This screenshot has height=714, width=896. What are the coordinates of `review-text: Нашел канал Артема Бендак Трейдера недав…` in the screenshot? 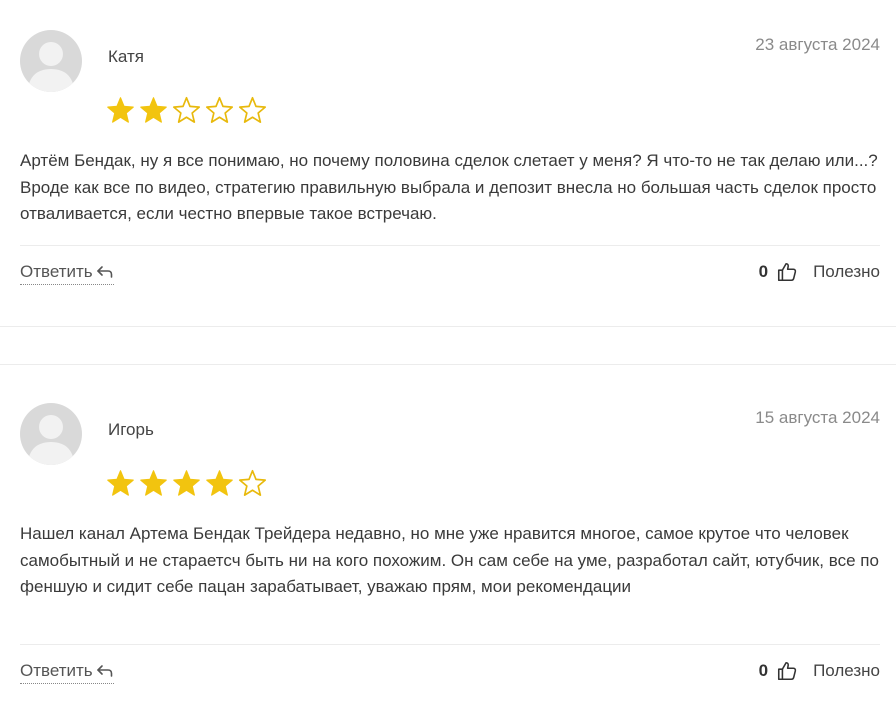 It's located at (449, 560).